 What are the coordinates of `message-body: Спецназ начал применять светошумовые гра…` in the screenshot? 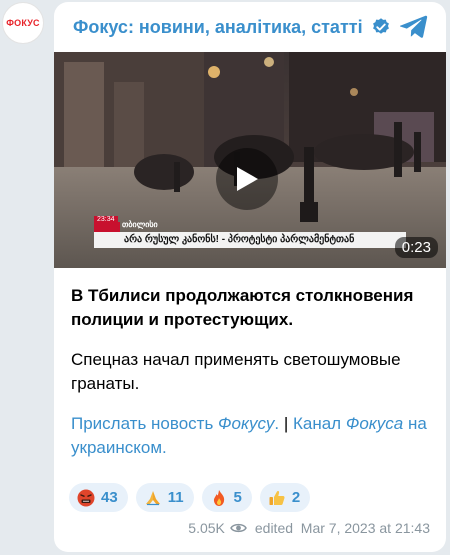 It's located at (236, 371).